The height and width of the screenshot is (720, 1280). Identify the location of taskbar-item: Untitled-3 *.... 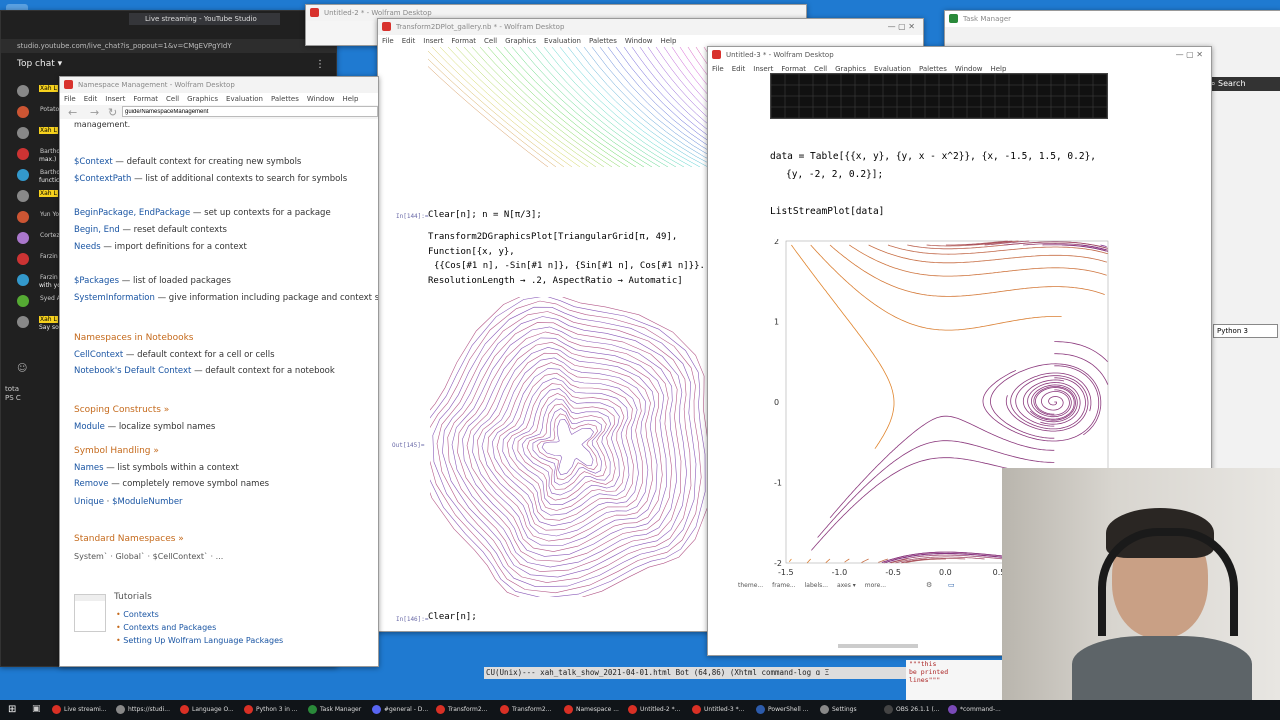
(723, 710).